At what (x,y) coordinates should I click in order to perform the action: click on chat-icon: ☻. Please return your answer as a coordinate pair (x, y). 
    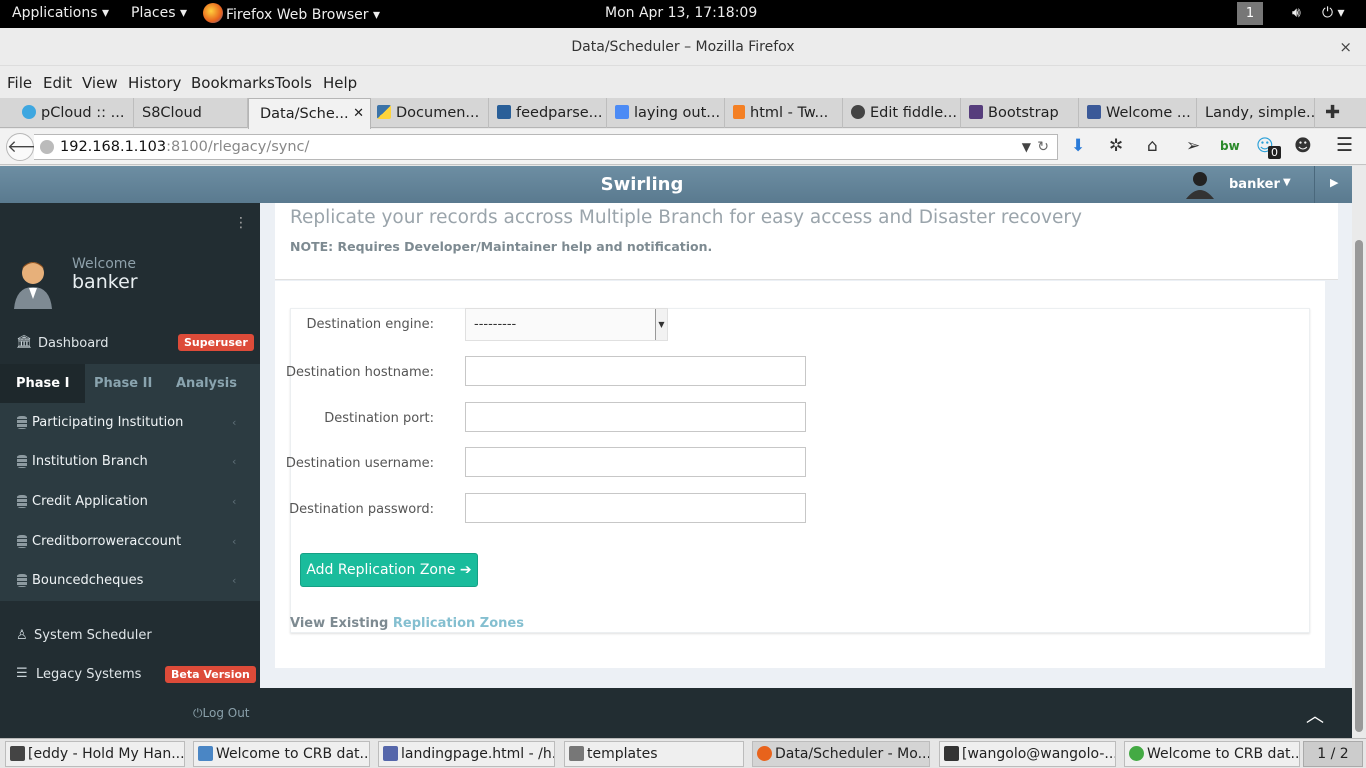
    Looking at the image, I should click on (1303, 146).